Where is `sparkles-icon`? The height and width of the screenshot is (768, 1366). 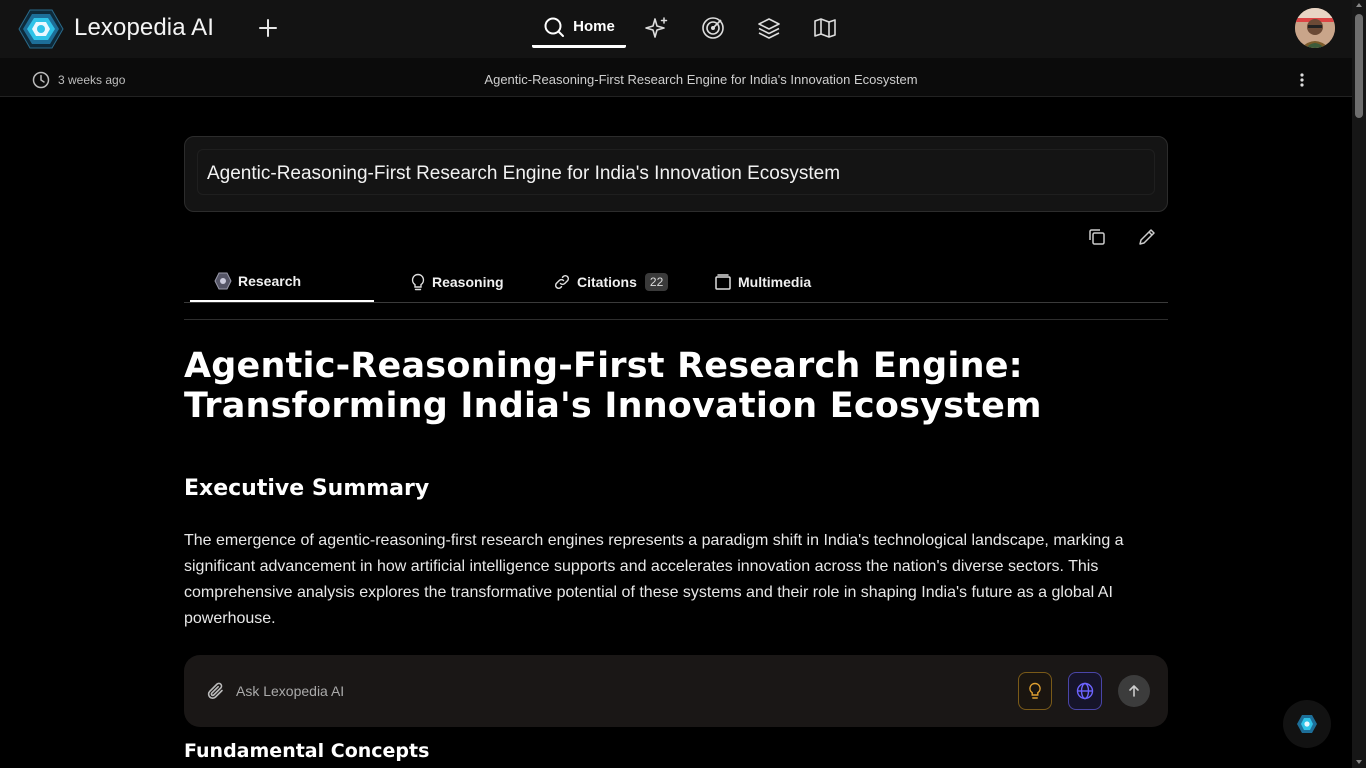
sparkles-icon is located at coordinates (657, 28).